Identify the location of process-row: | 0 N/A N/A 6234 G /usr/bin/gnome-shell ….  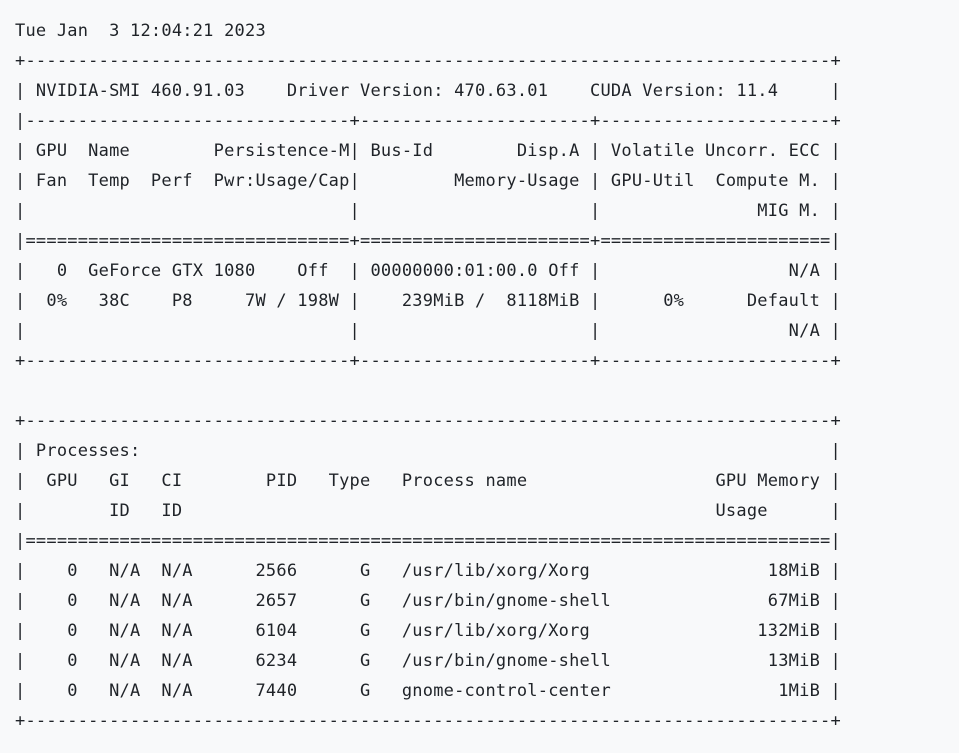
(428, 661).